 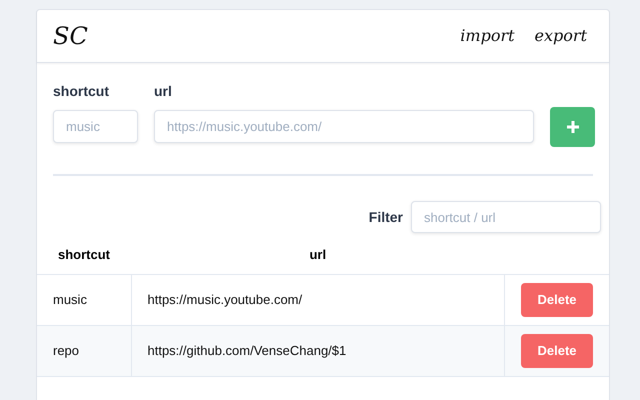 What do you see at coordinates (81, 91) in the screenshot?
I see `field-label: shortcut` at bounding box center [81, 91].